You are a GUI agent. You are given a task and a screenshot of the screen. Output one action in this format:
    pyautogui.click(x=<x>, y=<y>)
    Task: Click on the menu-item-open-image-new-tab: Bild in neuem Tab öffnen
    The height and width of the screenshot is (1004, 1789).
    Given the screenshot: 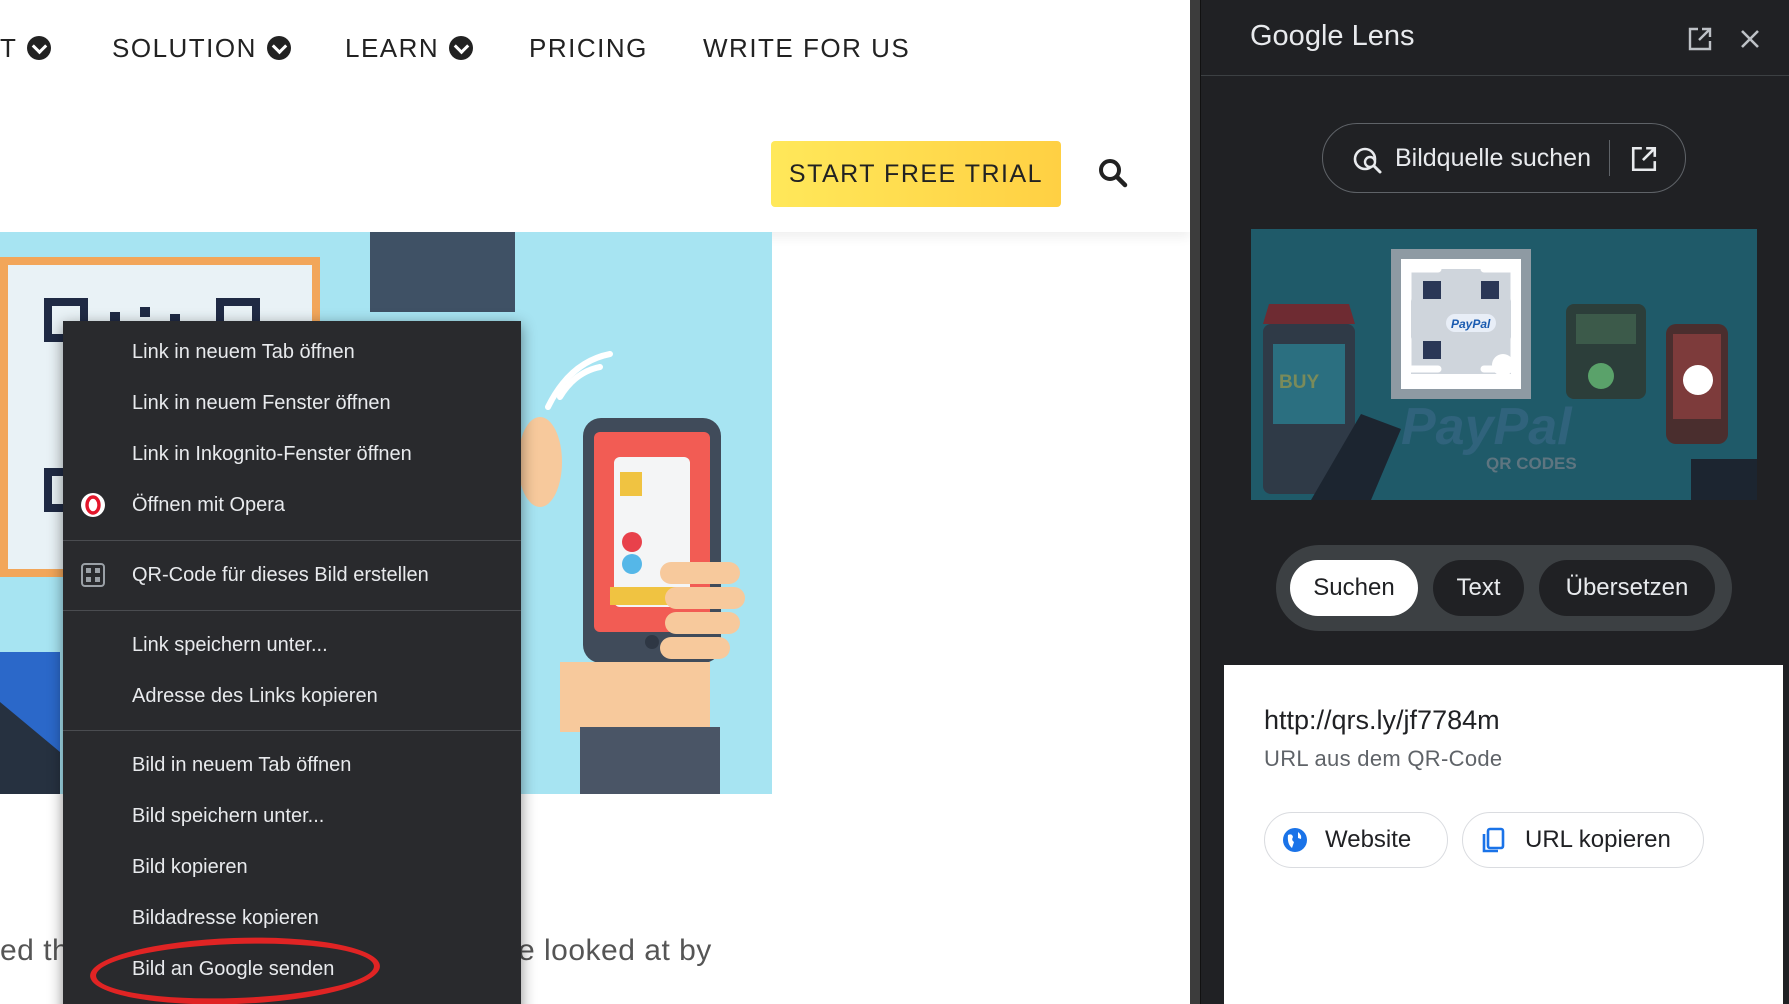 What is the action you would take?
    pyautogui.click(x=292, y=765)
    